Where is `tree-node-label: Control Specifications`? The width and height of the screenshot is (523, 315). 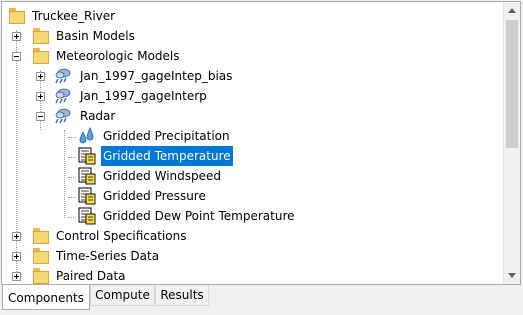 tree-node-label: Control Specifications is located at coordinates (121, 236).